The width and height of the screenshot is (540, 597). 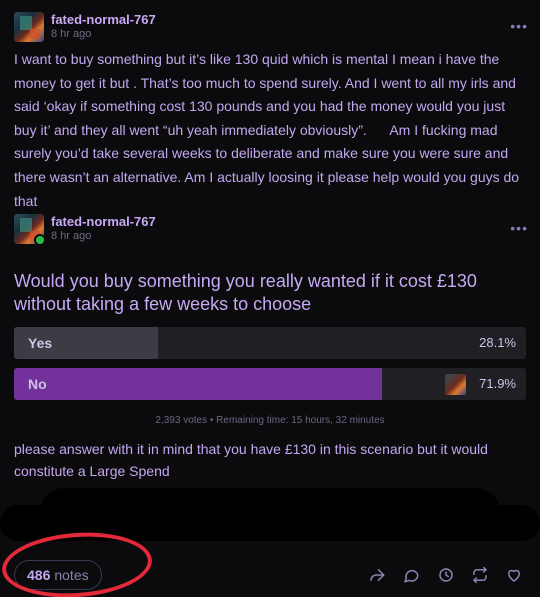 What do you see at coordinates (446, 575) in the screenshot?
I see `history-icon` at bounding box center [446, 575].